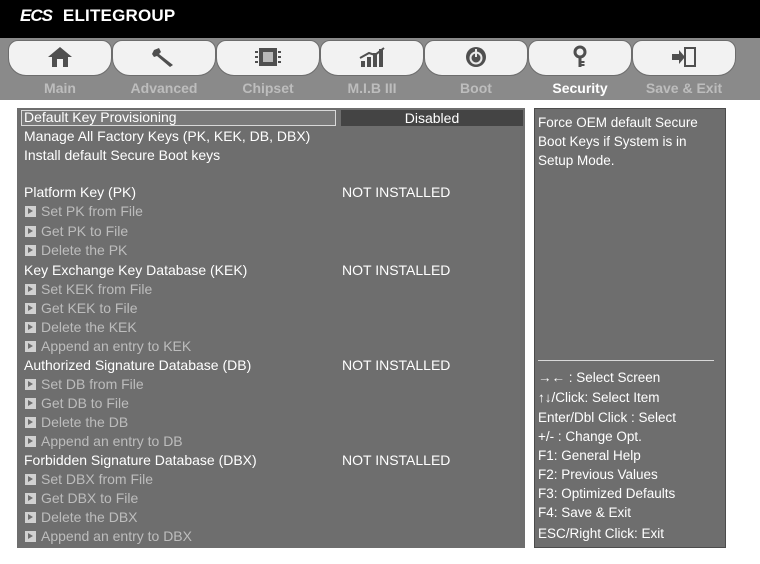  I want to click on key-hint-select-item: ↑↓/Click: Select Item, so click(599, 397).